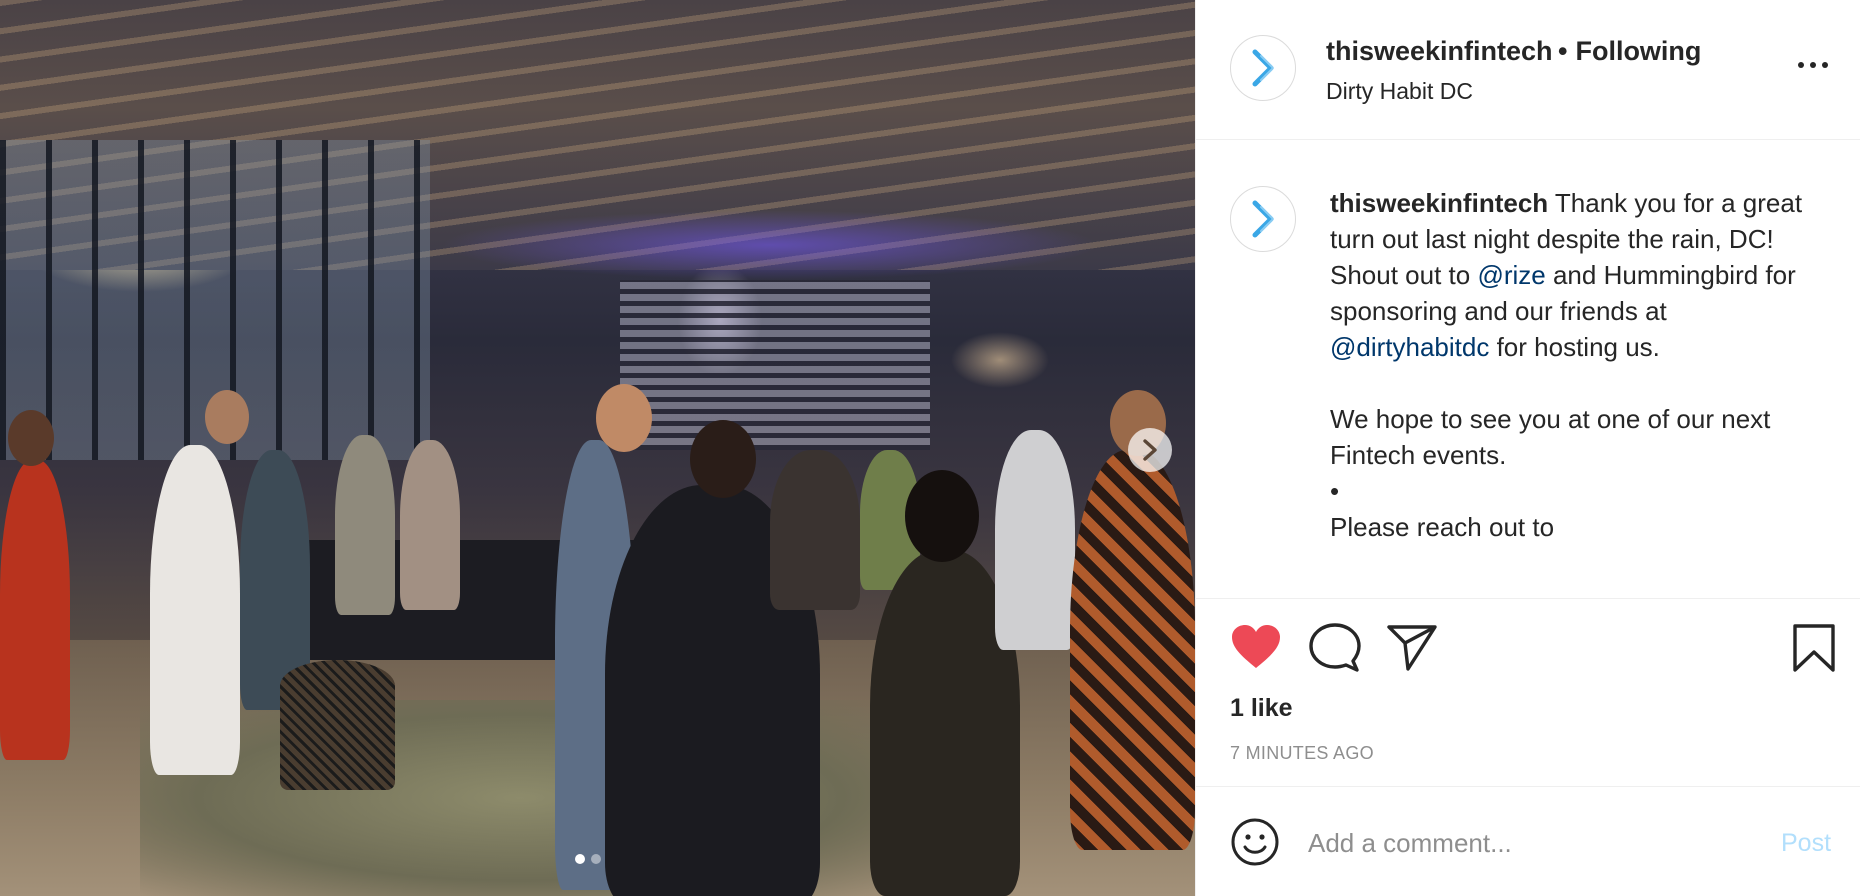 The width and height of the screenshot is (1860, 896). I want to click on chevron-right-icon, so click(1150, 450).